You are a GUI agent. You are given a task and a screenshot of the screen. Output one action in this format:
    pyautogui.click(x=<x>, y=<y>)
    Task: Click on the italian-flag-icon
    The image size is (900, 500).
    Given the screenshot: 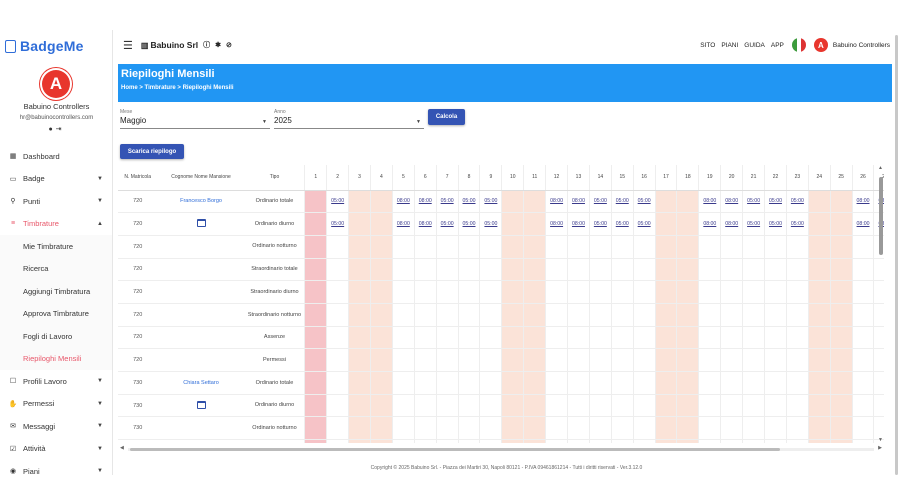 What is the action you would take?
    pyautogui.click(x=798, y=45)
    